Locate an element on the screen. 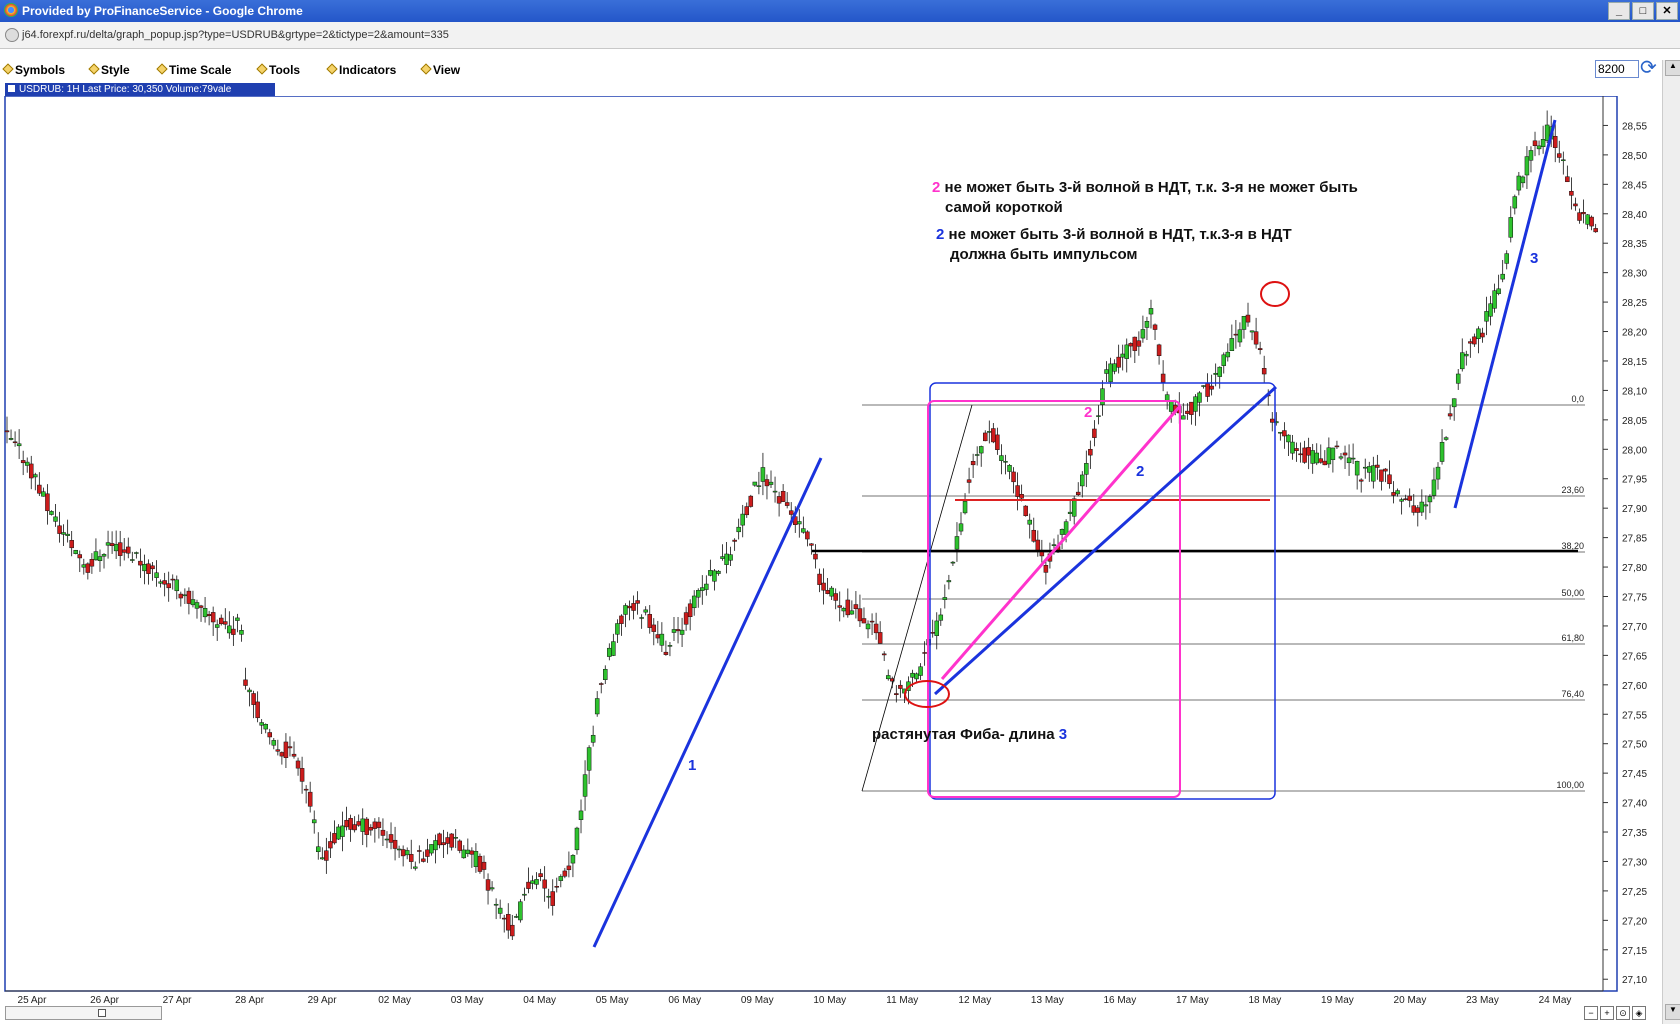 The image size is (1680, 1024). fib-label: 38,20 is located at coordinates (1572, 546).